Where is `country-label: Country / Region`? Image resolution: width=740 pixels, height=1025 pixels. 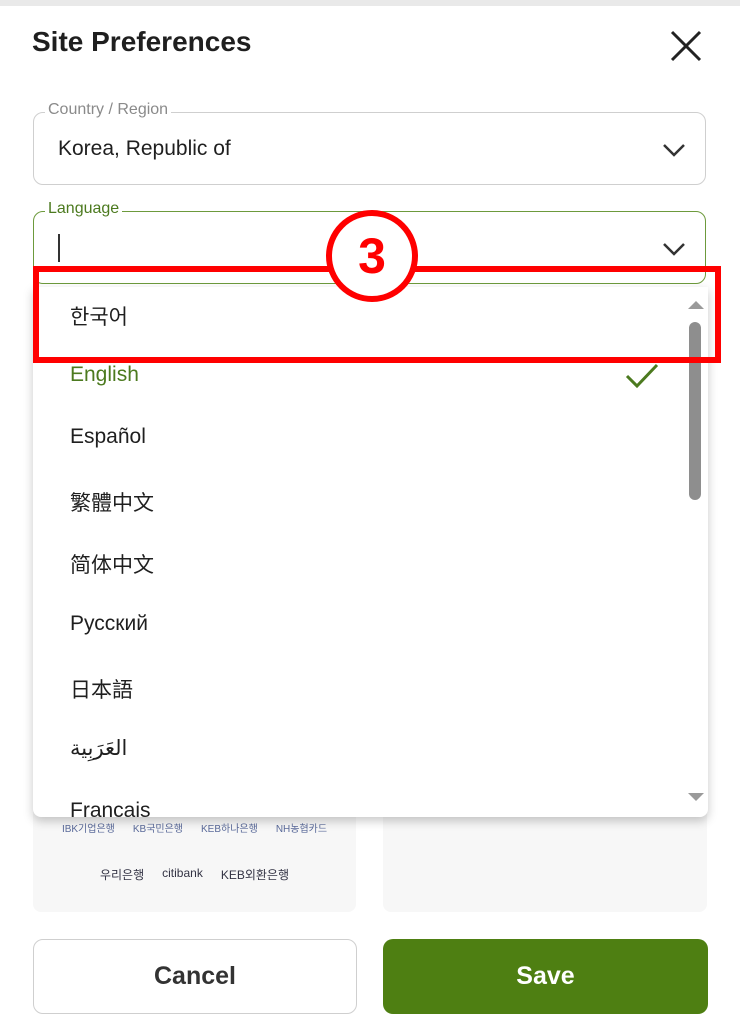 country-label: Country / Region is located at coordinates (108, 110).